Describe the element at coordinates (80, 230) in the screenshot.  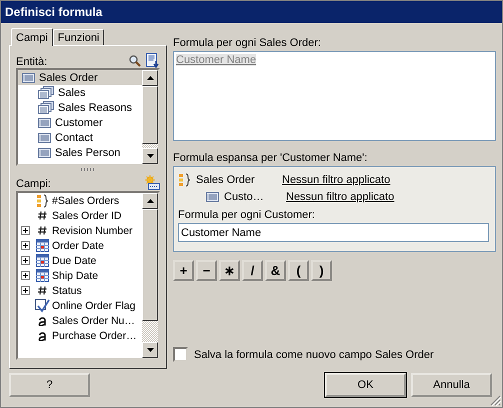
I see `field-item: Revision Number` at that location.